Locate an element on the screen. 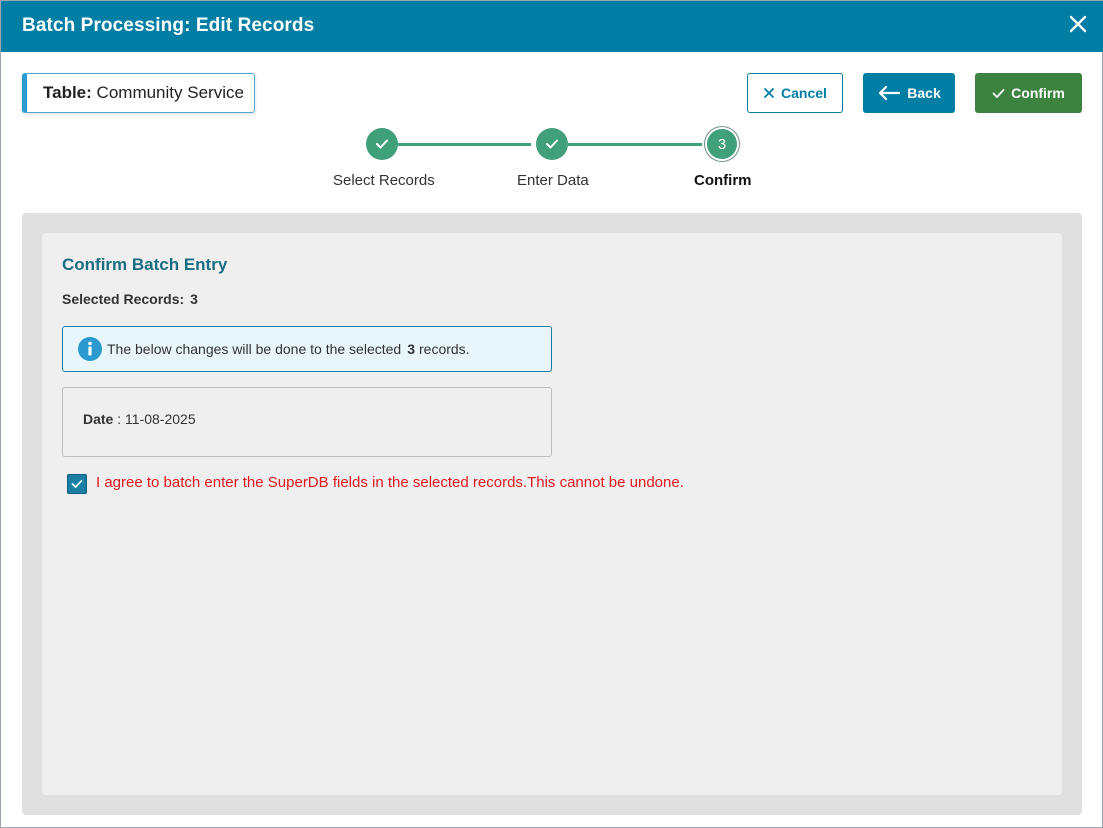 This screenshot has width=1103, height=828. selected-records: Selected Records: 3 is located at coordinates (130, 299).